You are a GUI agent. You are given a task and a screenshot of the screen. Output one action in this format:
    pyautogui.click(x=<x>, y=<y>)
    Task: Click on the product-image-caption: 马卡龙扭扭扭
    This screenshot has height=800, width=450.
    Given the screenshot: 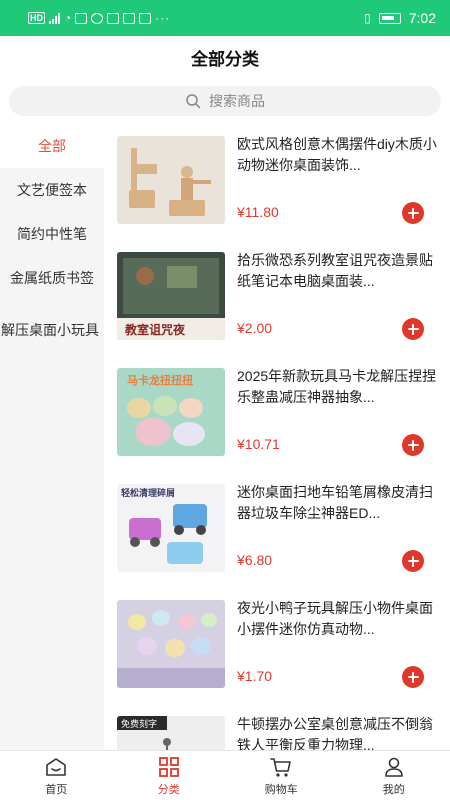 What is the action you would take?
    pyautogui.click(x=160, y=380)
    